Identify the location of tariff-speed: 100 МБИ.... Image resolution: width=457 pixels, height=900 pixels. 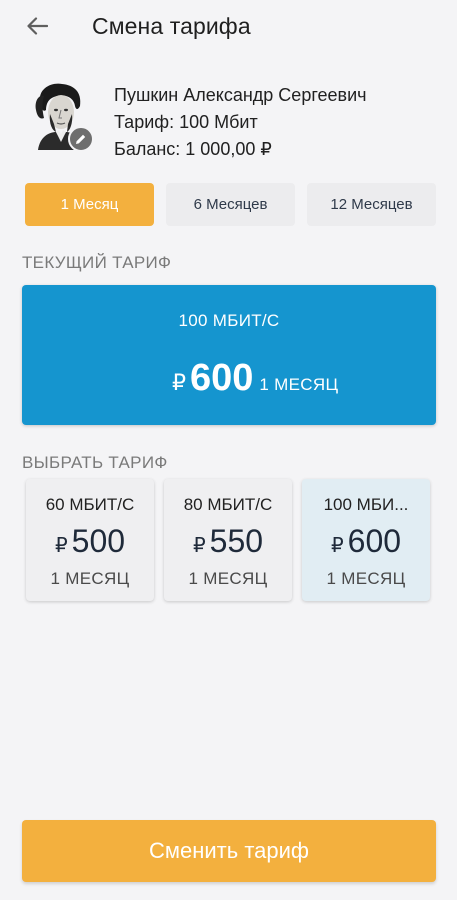
(366, 504).